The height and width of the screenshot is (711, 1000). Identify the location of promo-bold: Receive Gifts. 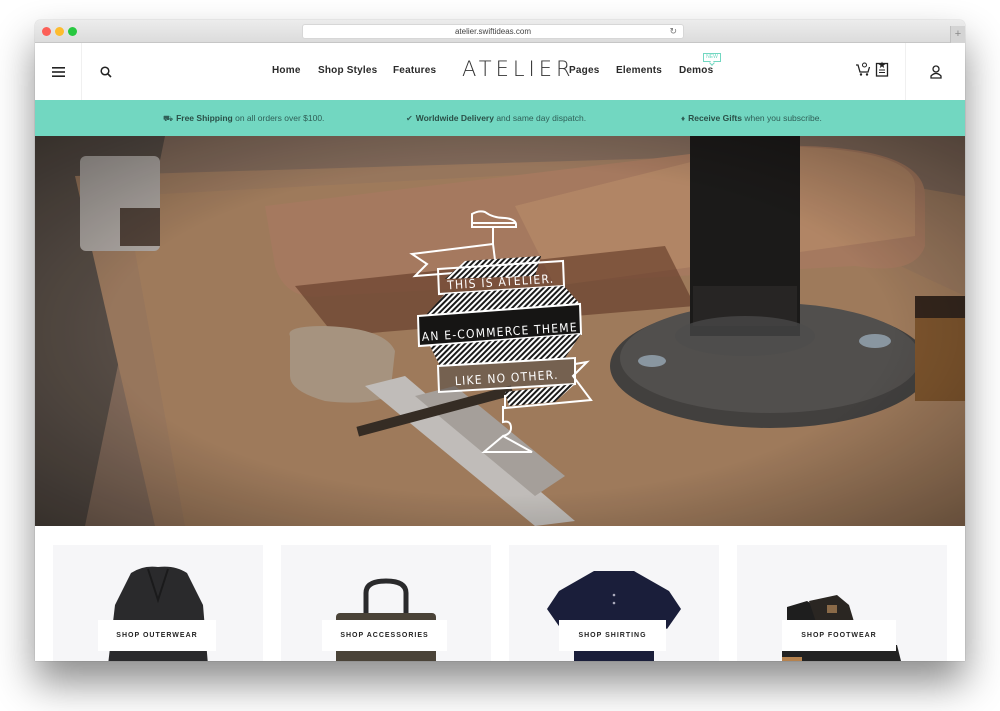
(715, 118).